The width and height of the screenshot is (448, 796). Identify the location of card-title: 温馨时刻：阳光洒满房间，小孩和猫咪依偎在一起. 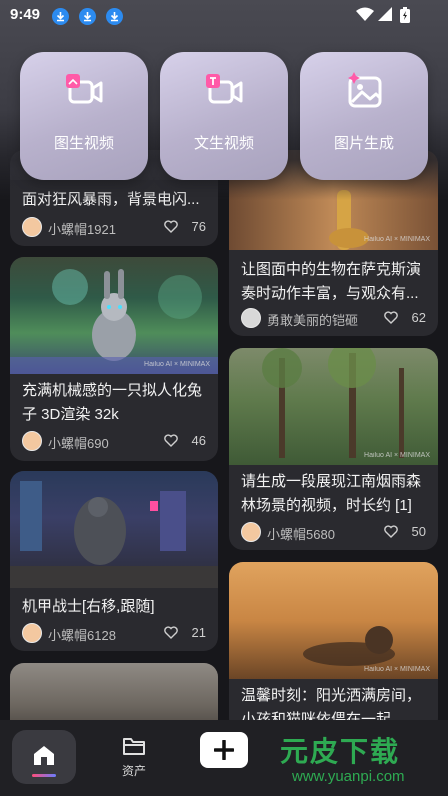
(331, 703).